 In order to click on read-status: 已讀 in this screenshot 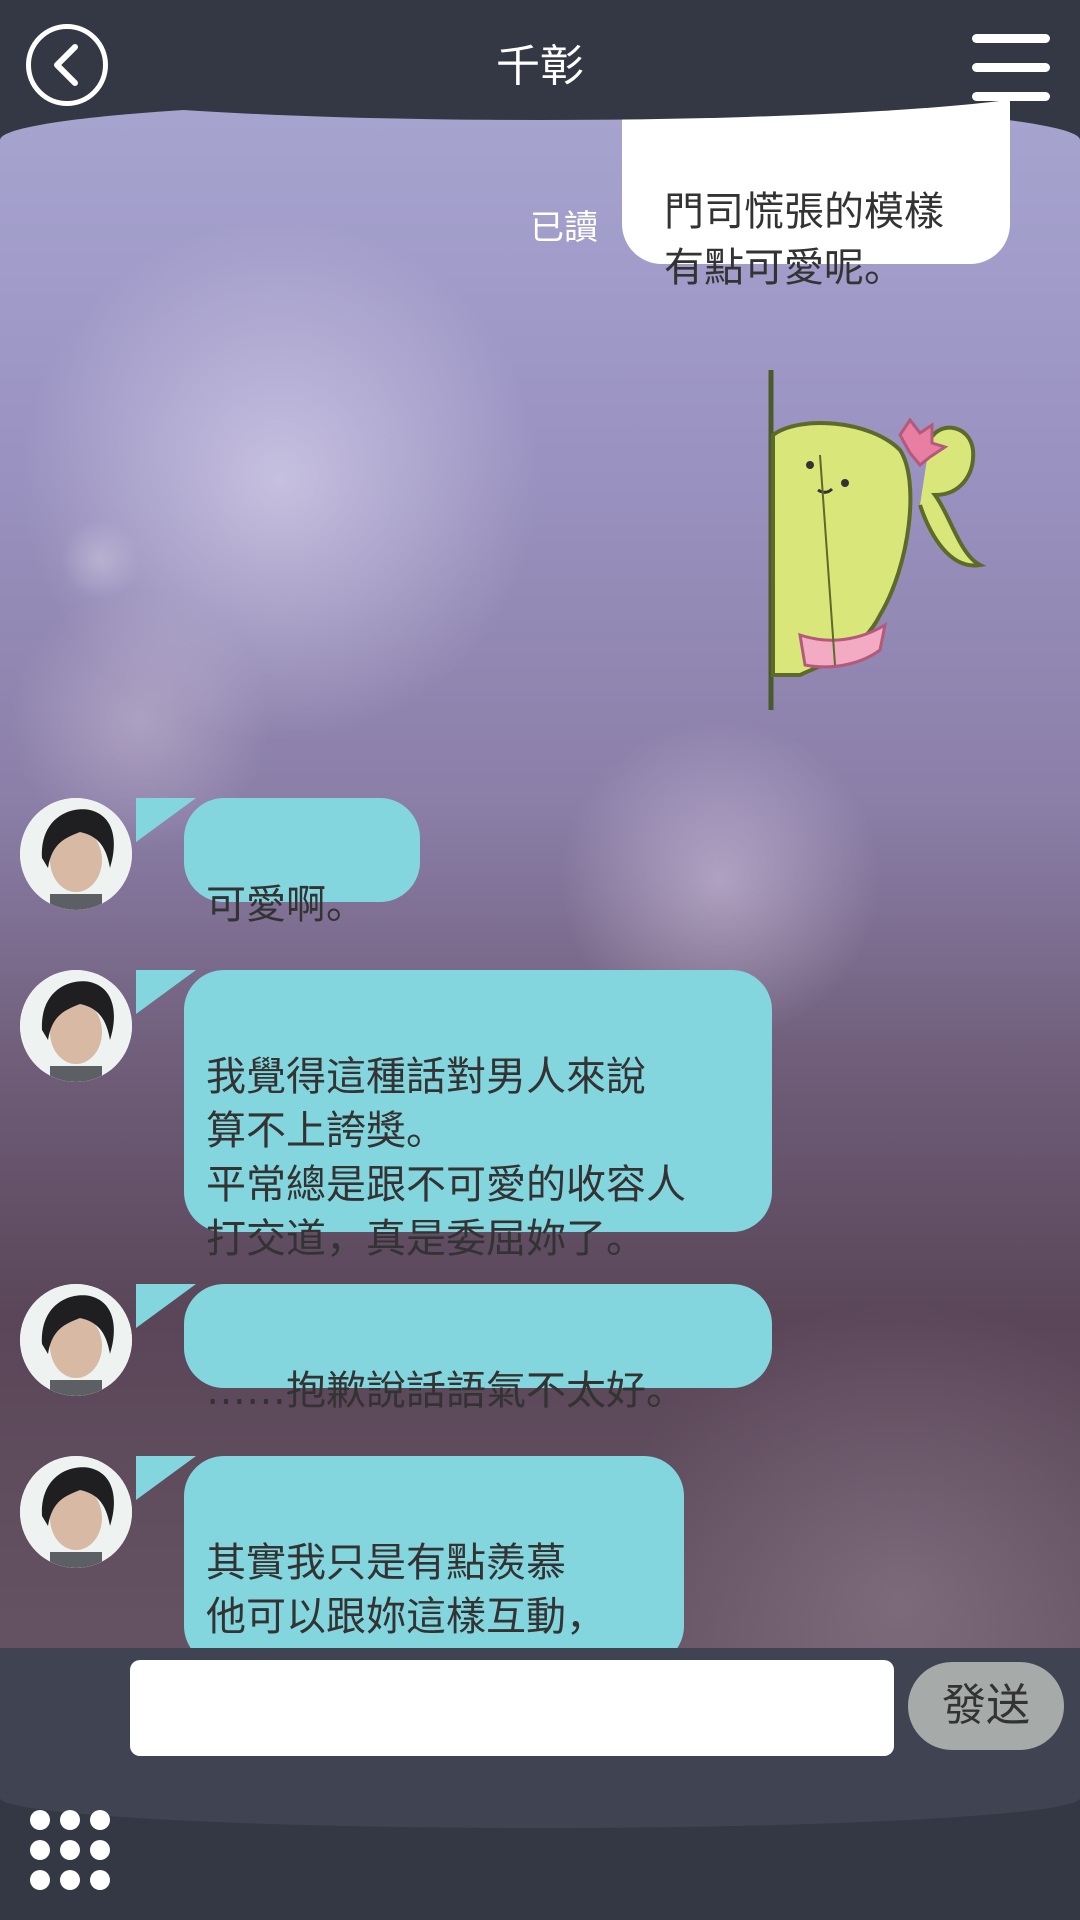, I will do `click(564, 228)`.